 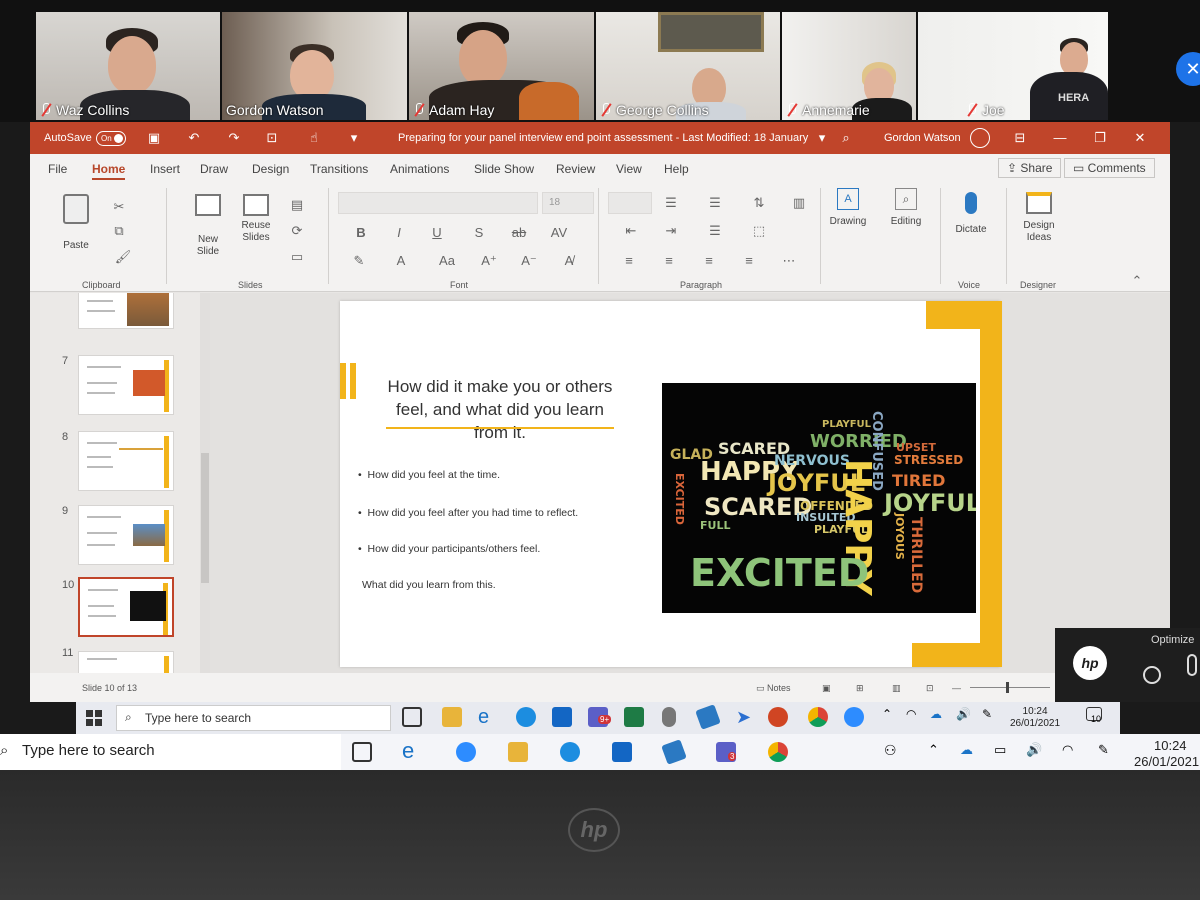 I want to click on minimize-icon: —, so click(x=1060, y=138).